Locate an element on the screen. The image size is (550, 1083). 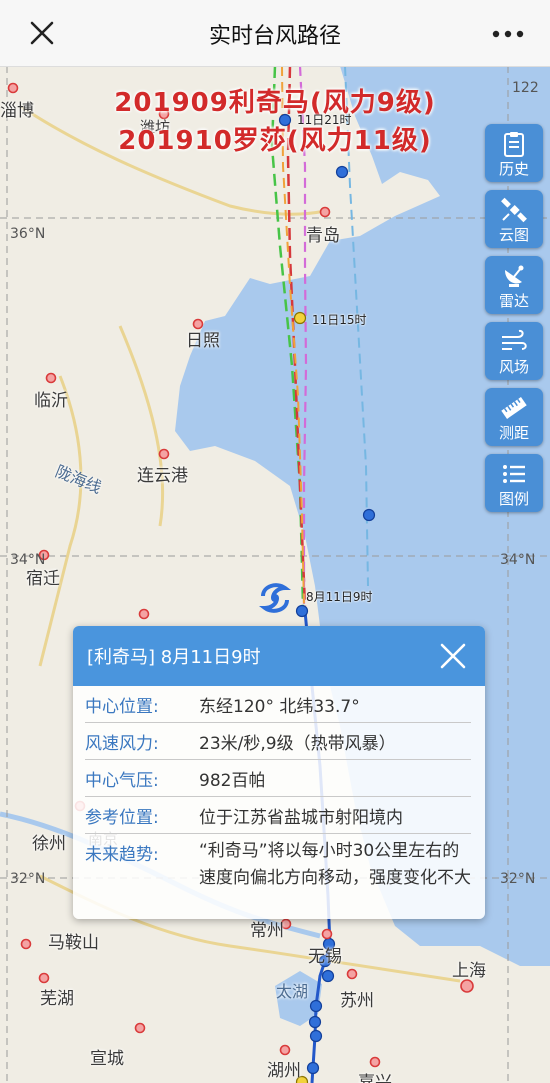
history-button: 历史 is located at coordinates (514, 153).